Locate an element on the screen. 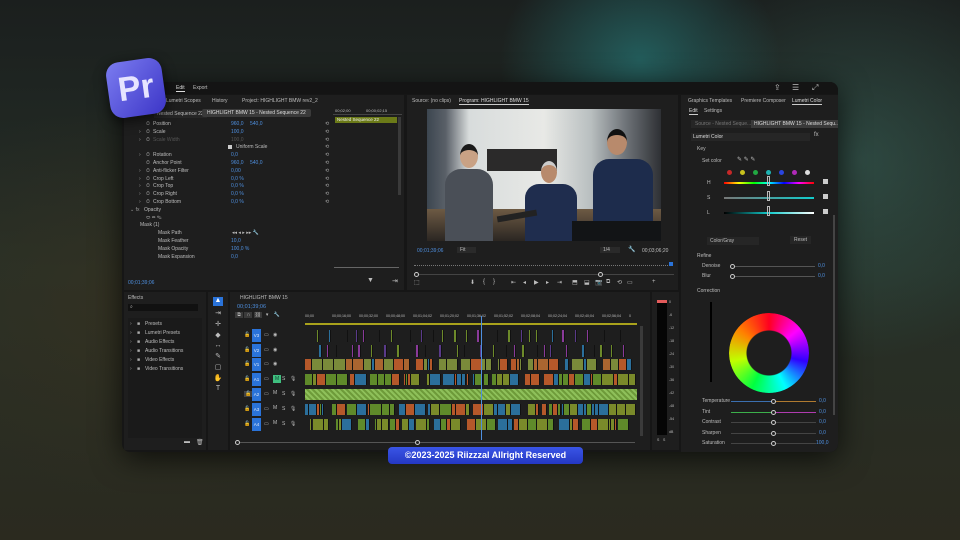 Image resolution: width=960 pixels, height=540 pixels. vertical-scrollbar is located at coordinates (641, 381).